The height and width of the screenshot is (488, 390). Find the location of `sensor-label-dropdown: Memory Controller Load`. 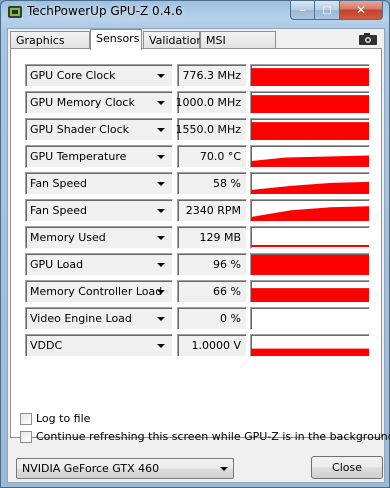

sensor-label-dropdown: Memory Controller Load is located at coordinates (99, 291).